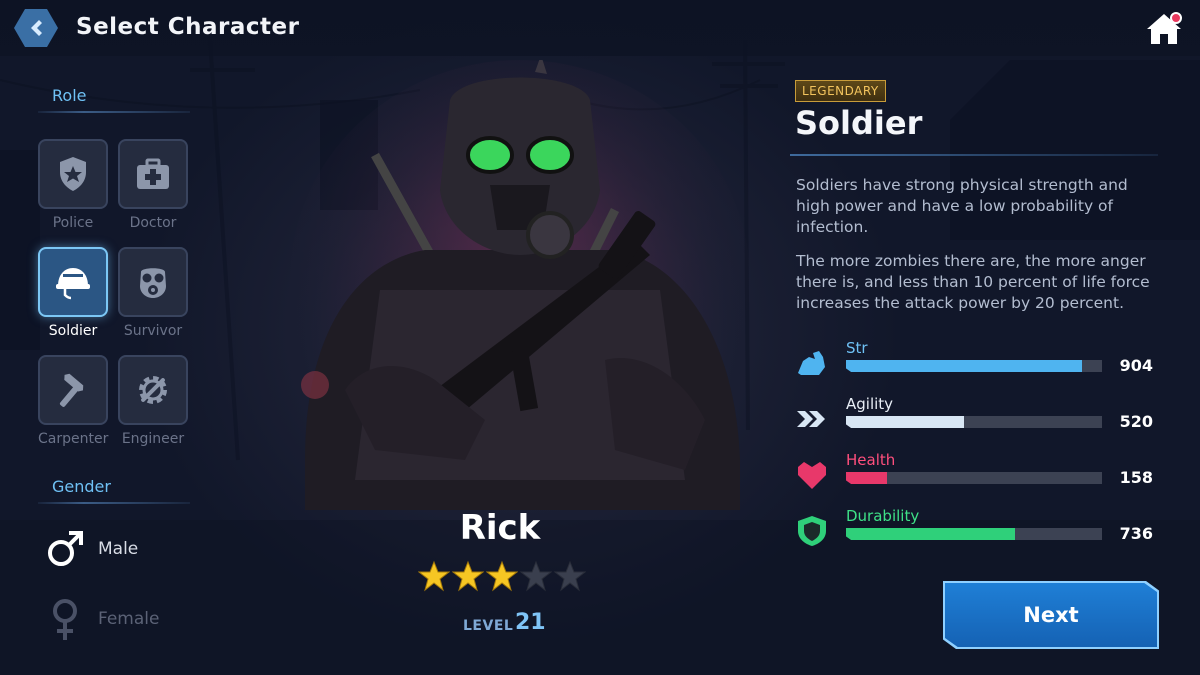 This screenshot has height=675, width=1200. I want to click on star-rating, so click(503, 580).